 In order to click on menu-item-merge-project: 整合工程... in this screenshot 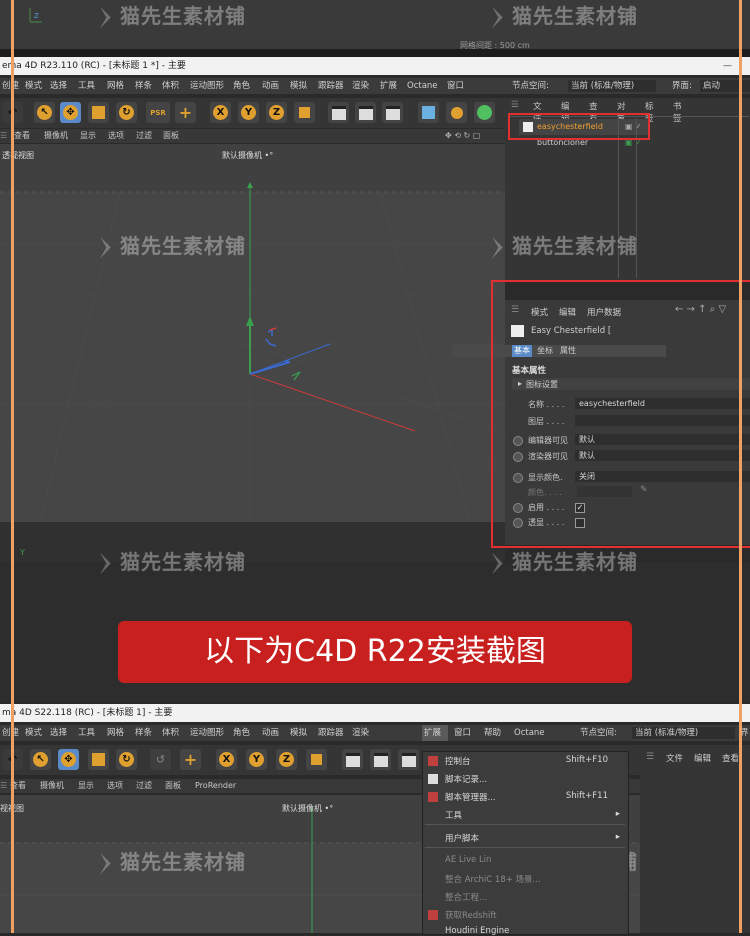, I will do `click(466, 897)`.